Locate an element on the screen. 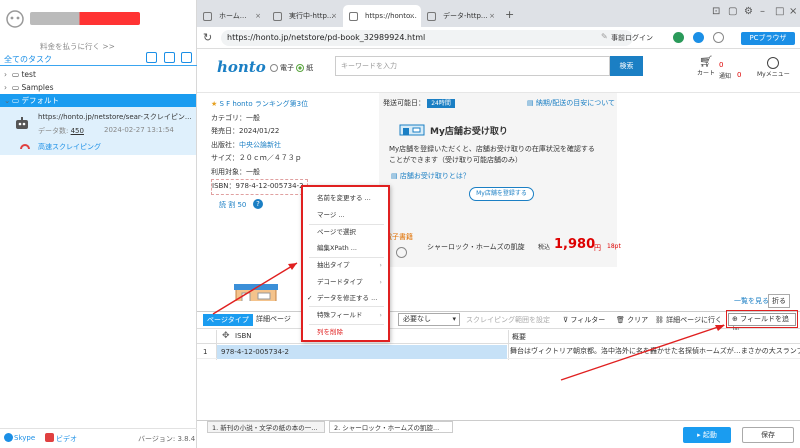  tree-label: Samples is located at coordinates (37, 87).